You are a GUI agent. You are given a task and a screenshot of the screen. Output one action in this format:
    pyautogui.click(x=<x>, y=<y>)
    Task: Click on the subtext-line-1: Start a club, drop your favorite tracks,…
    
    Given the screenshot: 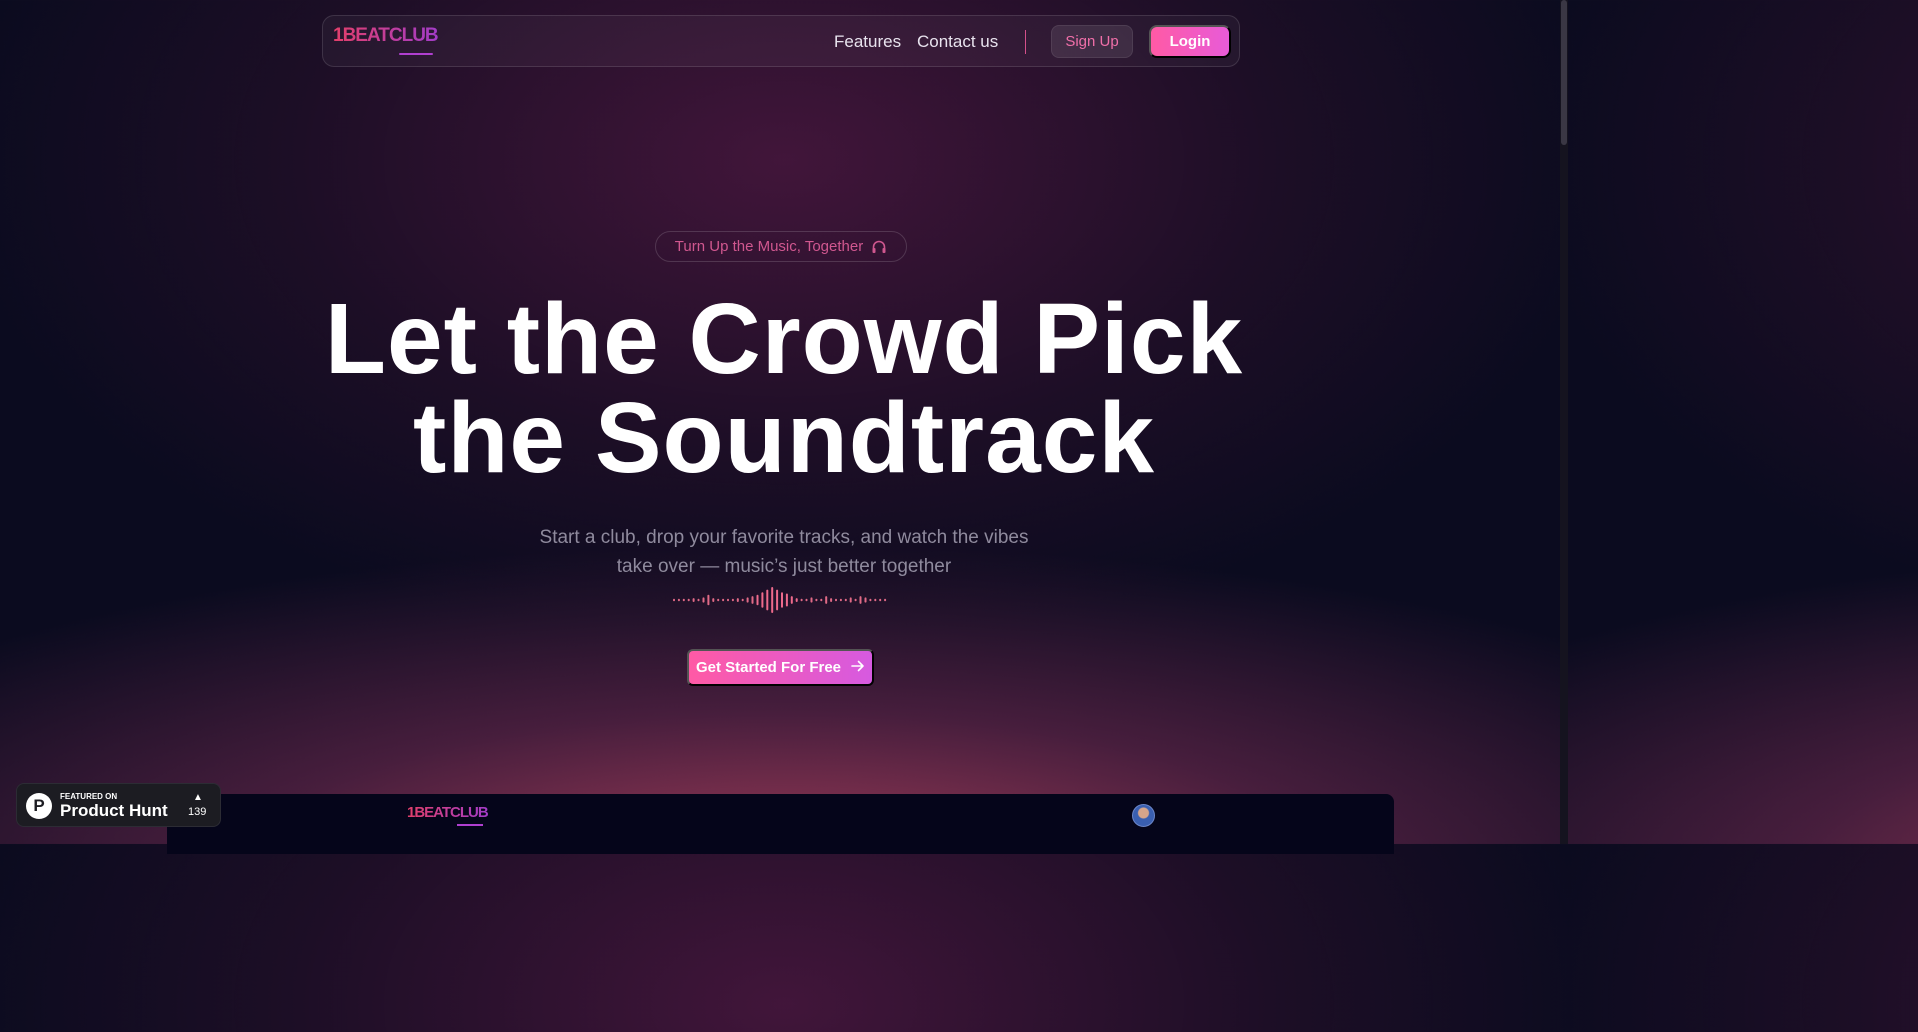 What is the action you would take?
    pyautogui.click(x=784, y=537)
    